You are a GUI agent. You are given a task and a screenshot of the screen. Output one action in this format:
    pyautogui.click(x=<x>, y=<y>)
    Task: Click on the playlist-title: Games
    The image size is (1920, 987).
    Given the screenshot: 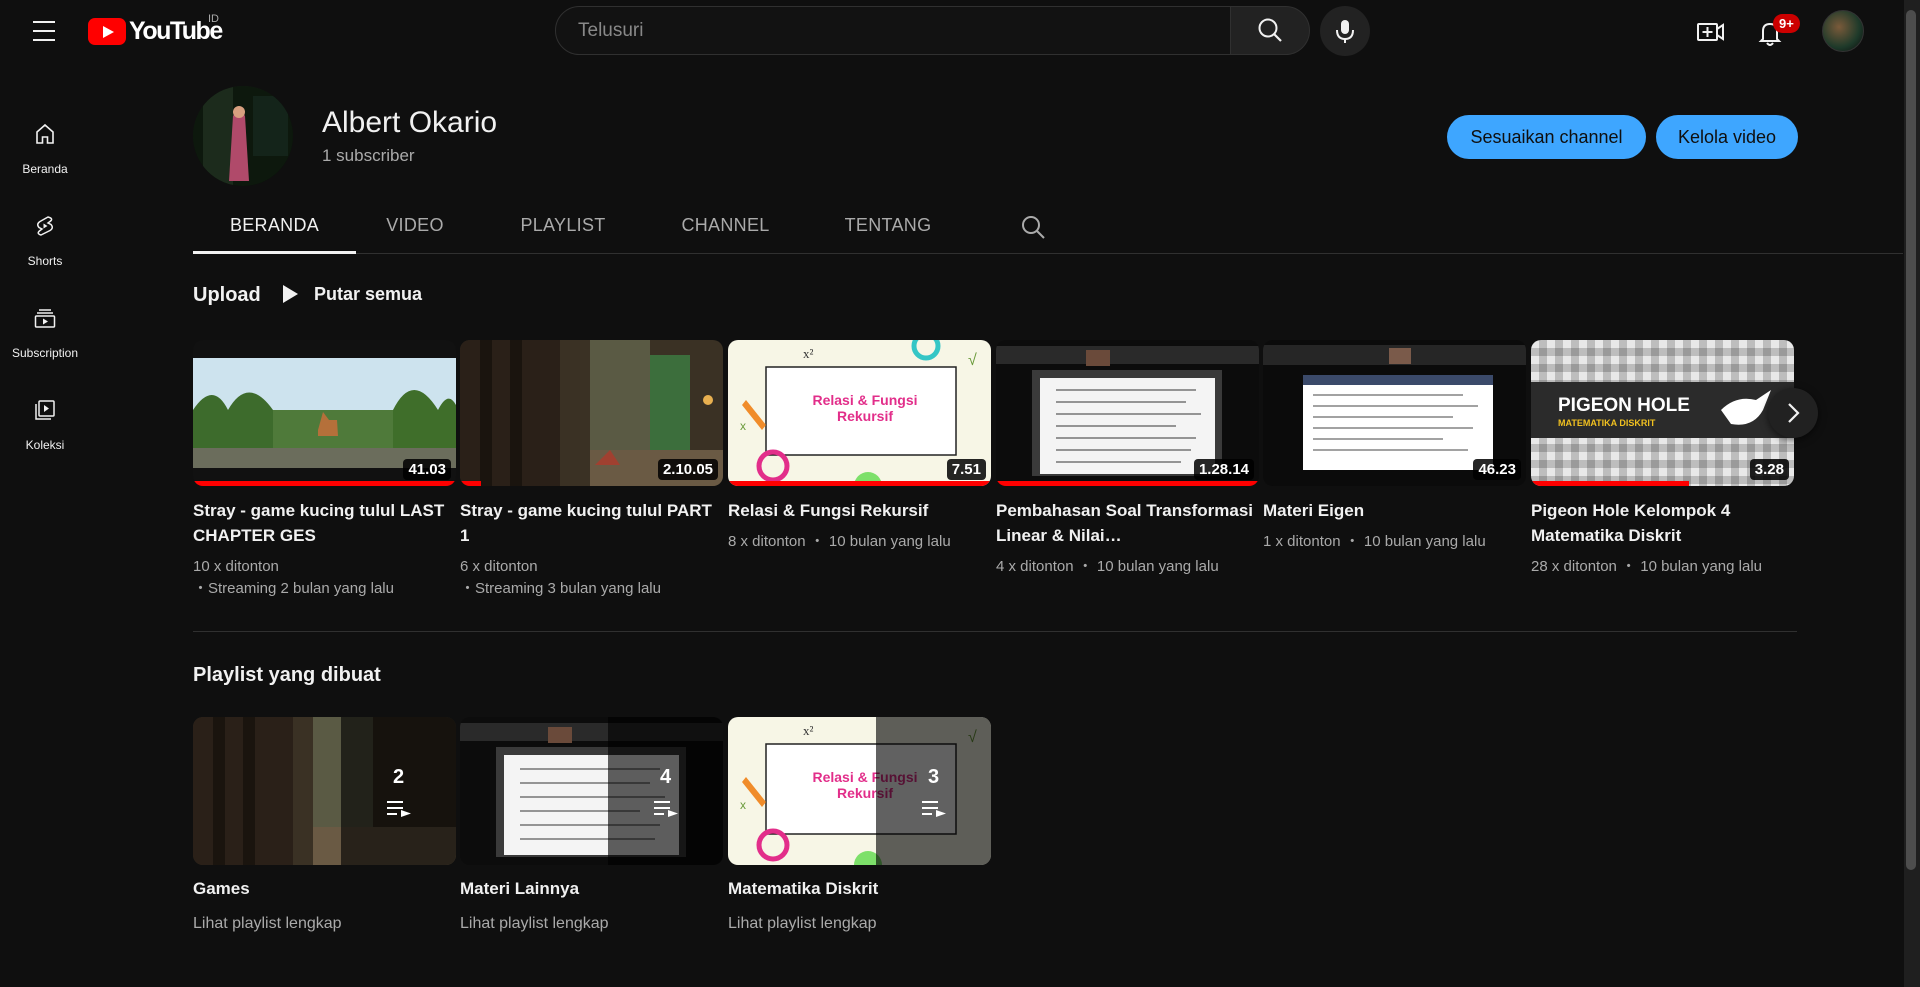 What is the action you would take?
    pyautogui.click(x=324, y=889)
    